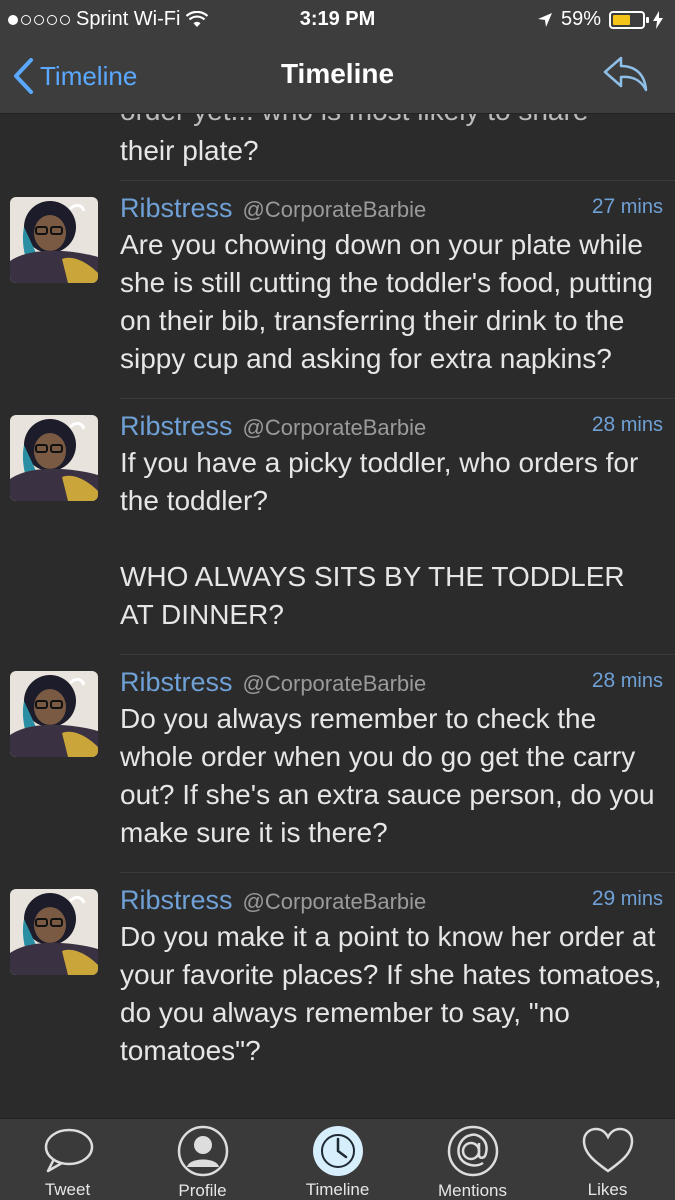 This screenshot has height=1200, width=675. I want to click on tab-likes: Likes, so click(607, 1159).